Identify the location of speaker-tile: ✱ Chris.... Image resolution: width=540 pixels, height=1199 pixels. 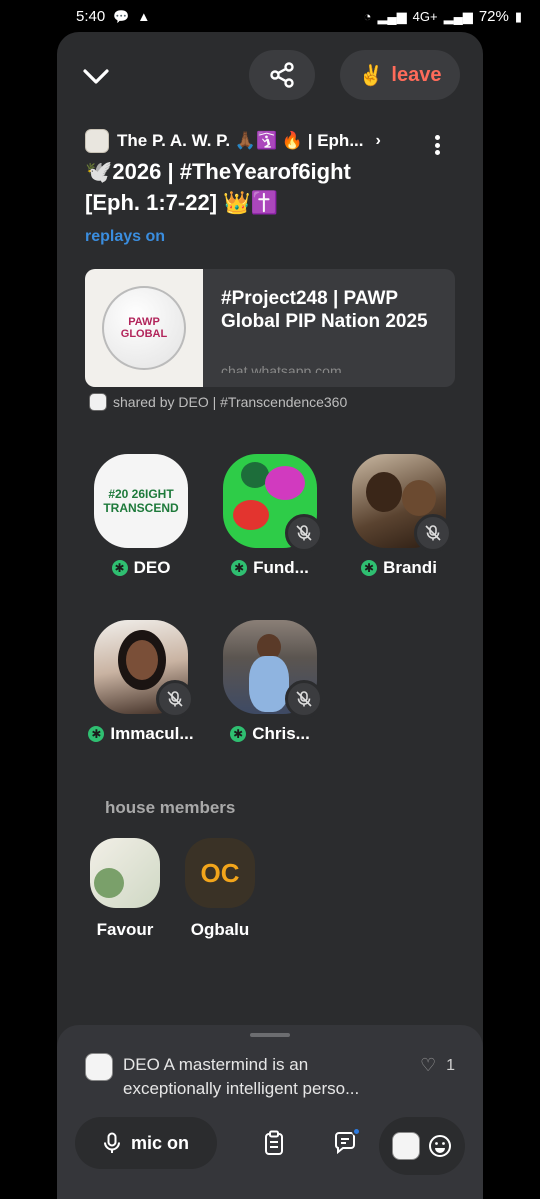
(270, 690).